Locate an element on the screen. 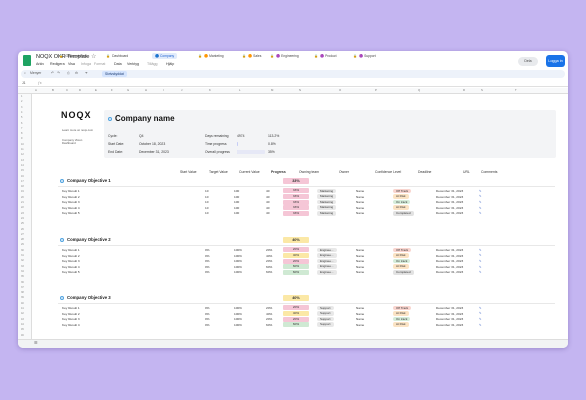  all-sheets-icon: ☰ is located at coordinates (36, 342).